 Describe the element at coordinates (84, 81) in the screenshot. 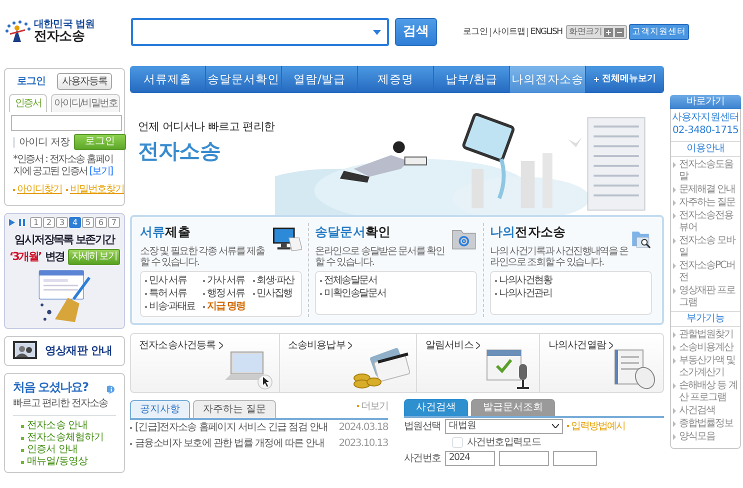

I see `register-button: 사용자등록` at that location.